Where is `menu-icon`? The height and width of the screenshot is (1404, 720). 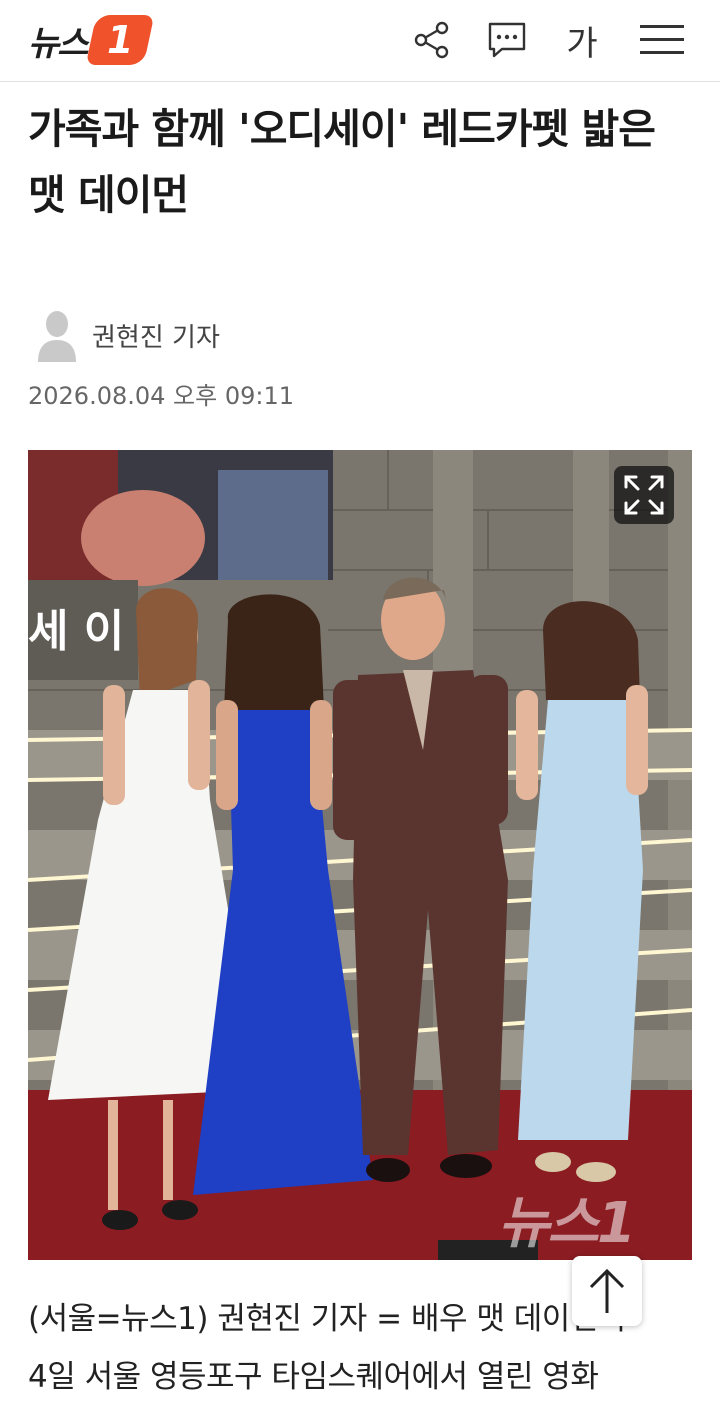 menu-icon is located at coordinates (662, 40).